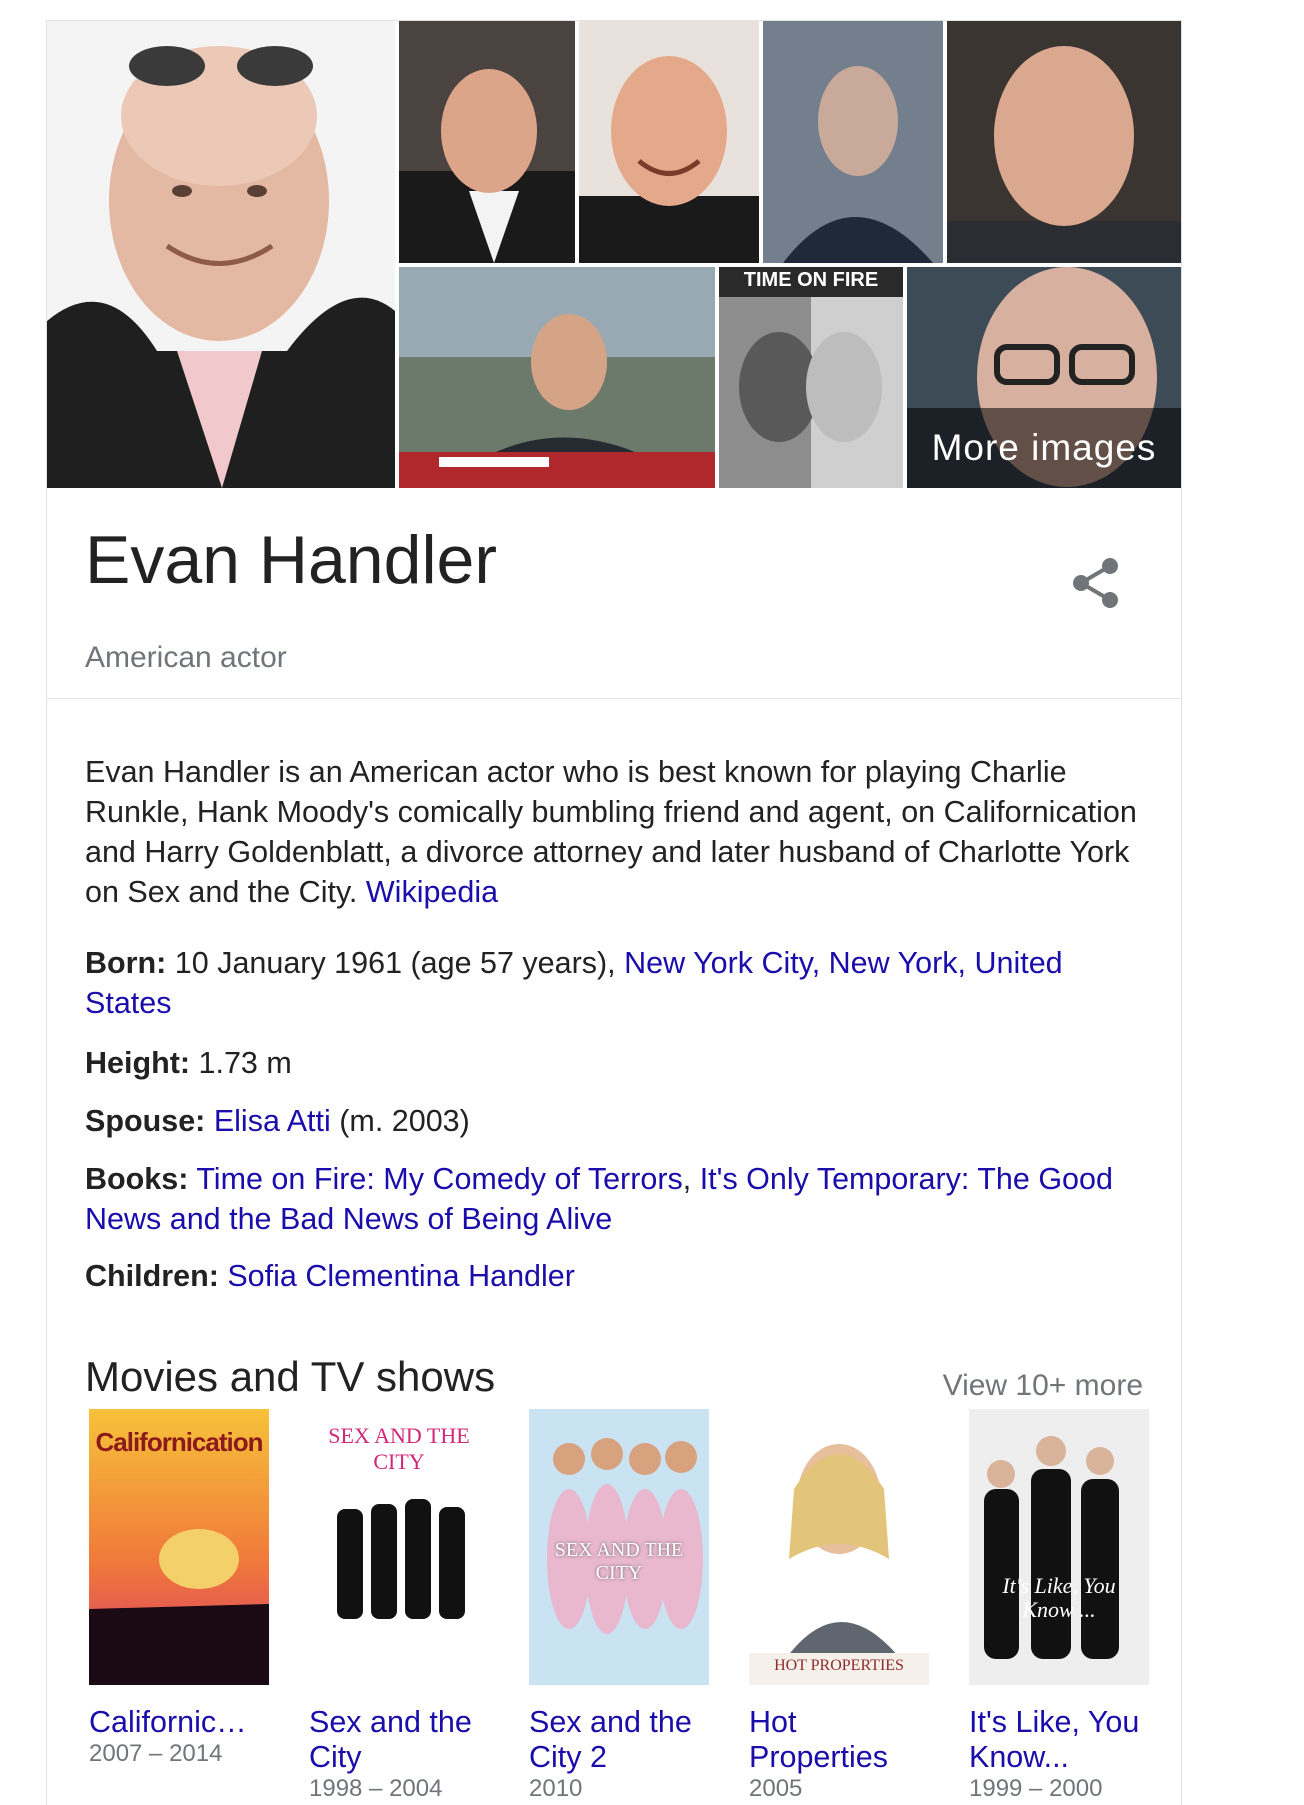 The image size is (1304, 1805). I want to click on fact-children-link: Sofia Clementina Handler, so click(401, 1276).